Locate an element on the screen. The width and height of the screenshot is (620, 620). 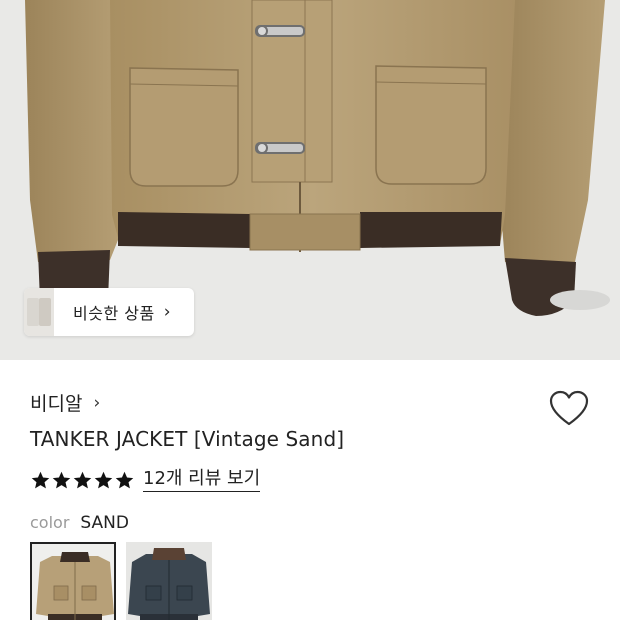
sand-jacket-thumbnail is located at coordinates (73, 582).